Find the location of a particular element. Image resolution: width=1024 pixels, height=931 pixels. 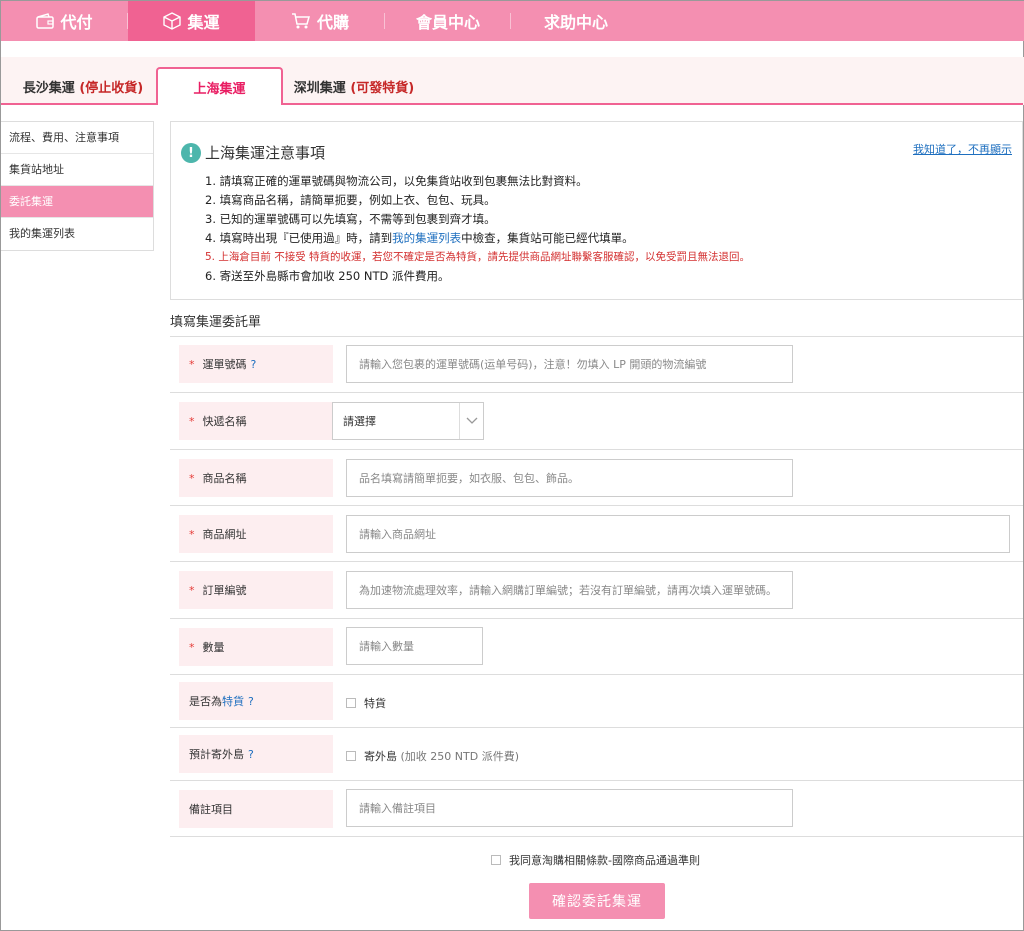

quantity-label: * 數量 is located at coordinates (256, 647).